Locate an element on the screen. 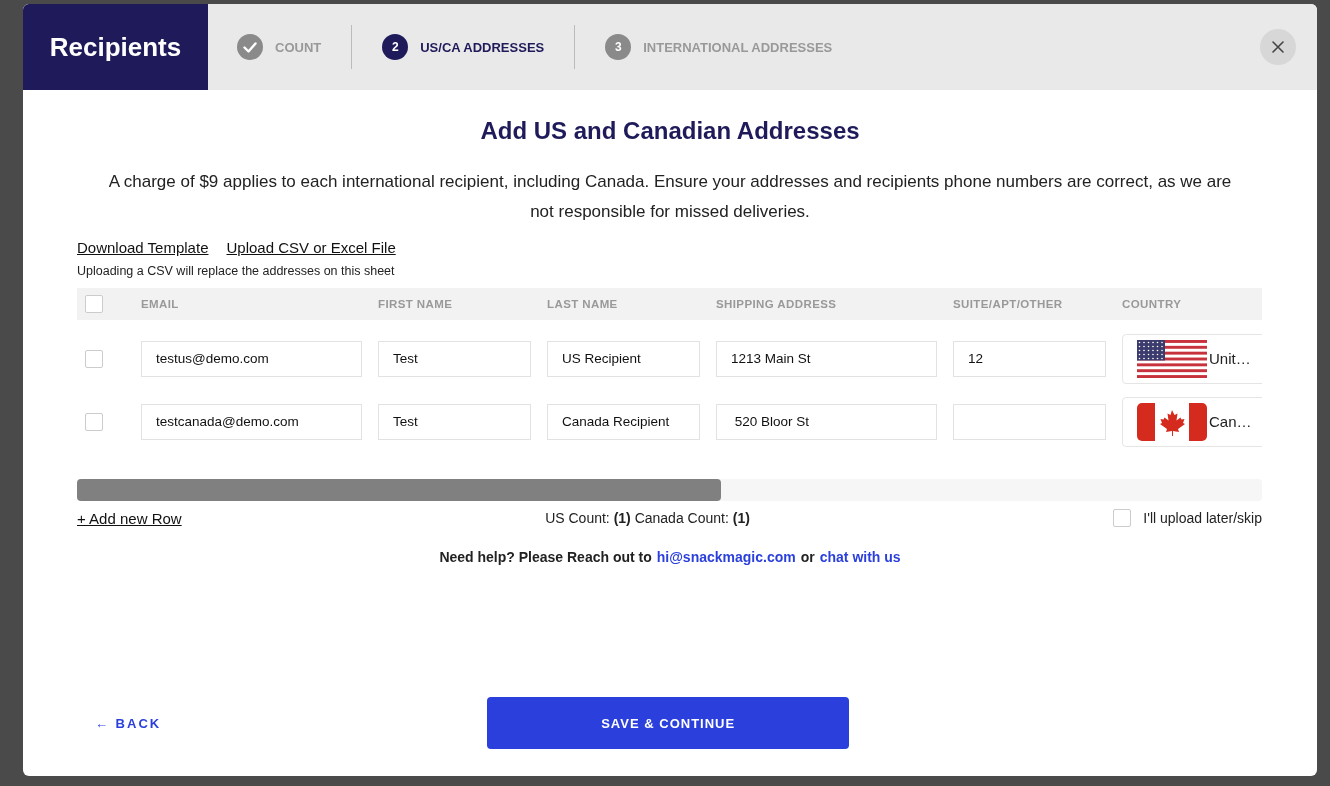 The width and height of the screenshot is (1330, 786). step-number: 3 is located at coordinates (618, 47).